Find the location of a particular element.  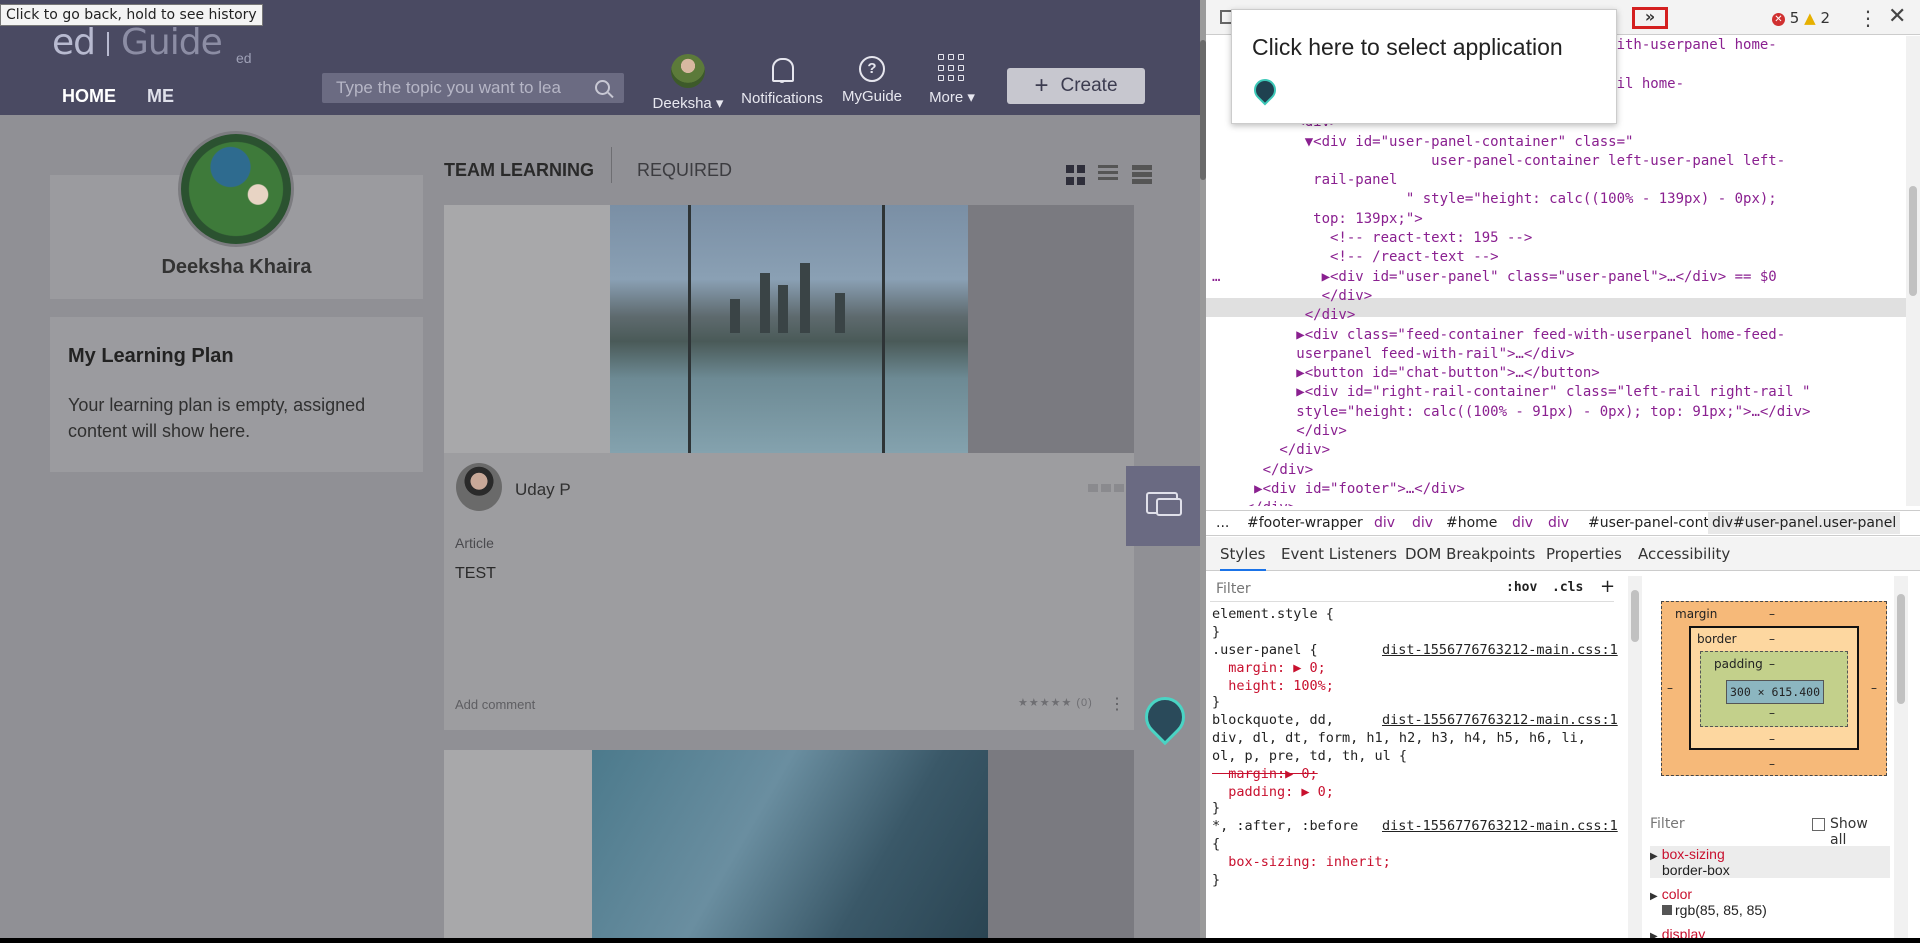

create-button: + Create is located at coordinates (1076, 86).